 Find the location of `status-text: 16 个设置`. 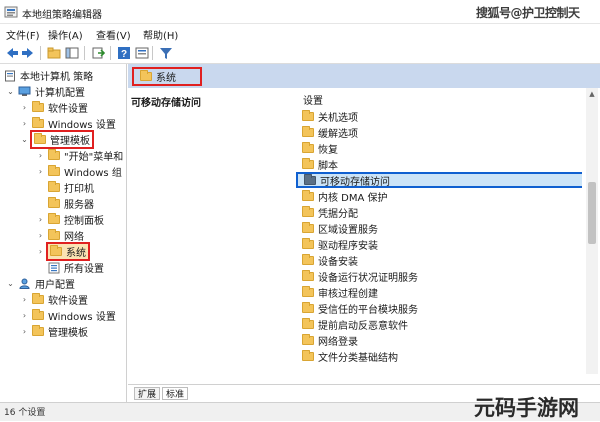

status-text: 16 个设置 is located at coordinates (25, 413).